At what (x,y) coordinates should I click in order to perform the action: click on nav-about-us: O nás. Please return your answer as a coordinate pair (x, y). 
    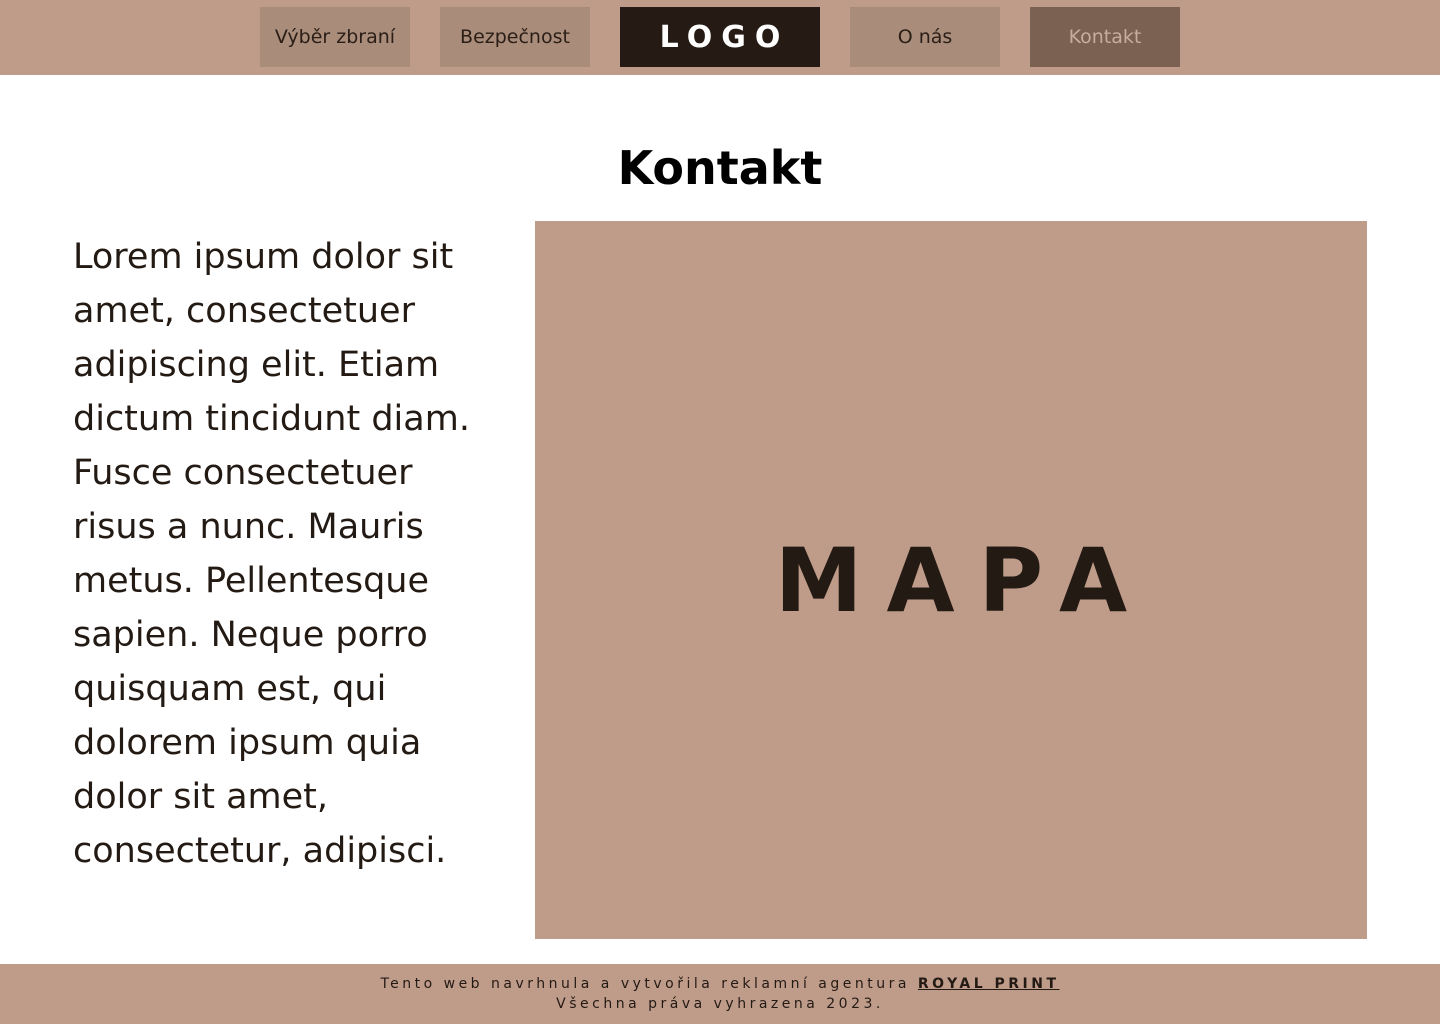
    Looking at the image, I should click on (925, 37).